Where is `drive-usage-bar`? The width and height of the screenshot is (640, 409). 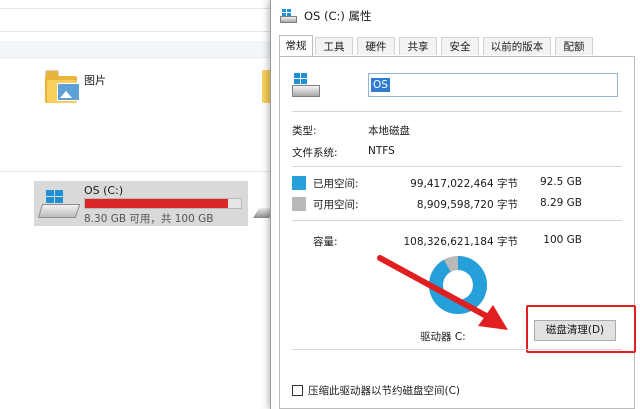
drive-usage-bar is located at coordinates (163, 203).